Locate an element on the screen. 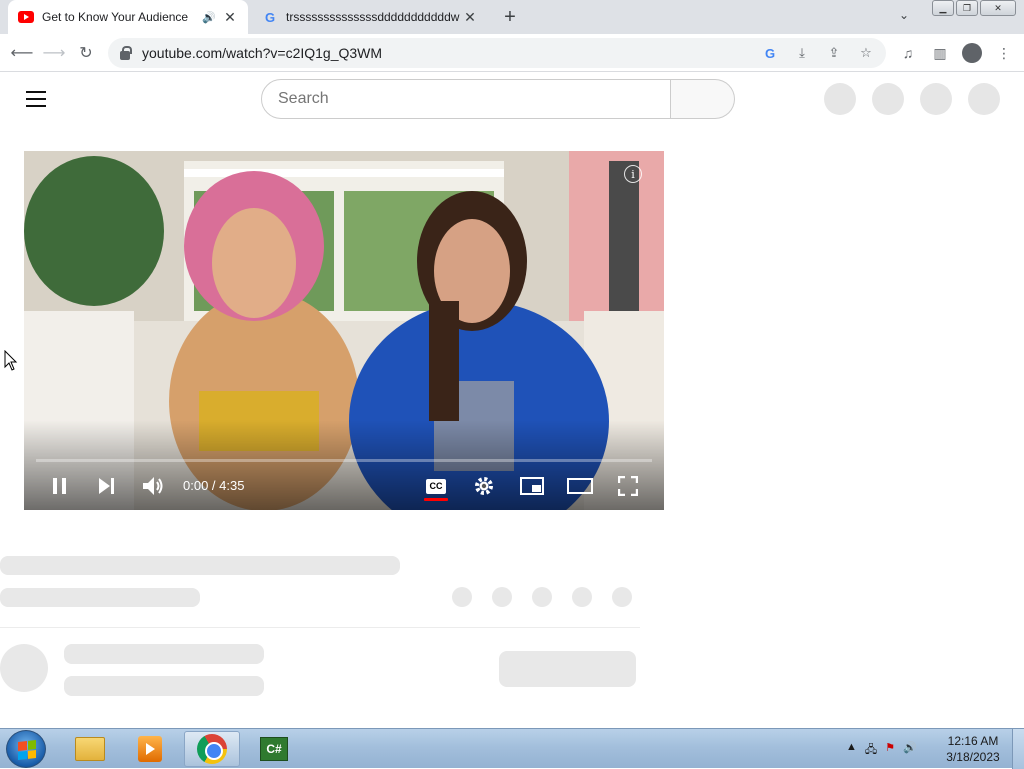 The width and height of the screenshot is (1024, 769). tab-google: G trssssssssssssssdddddddddddw ✕ is located at coordinates (370, 17).